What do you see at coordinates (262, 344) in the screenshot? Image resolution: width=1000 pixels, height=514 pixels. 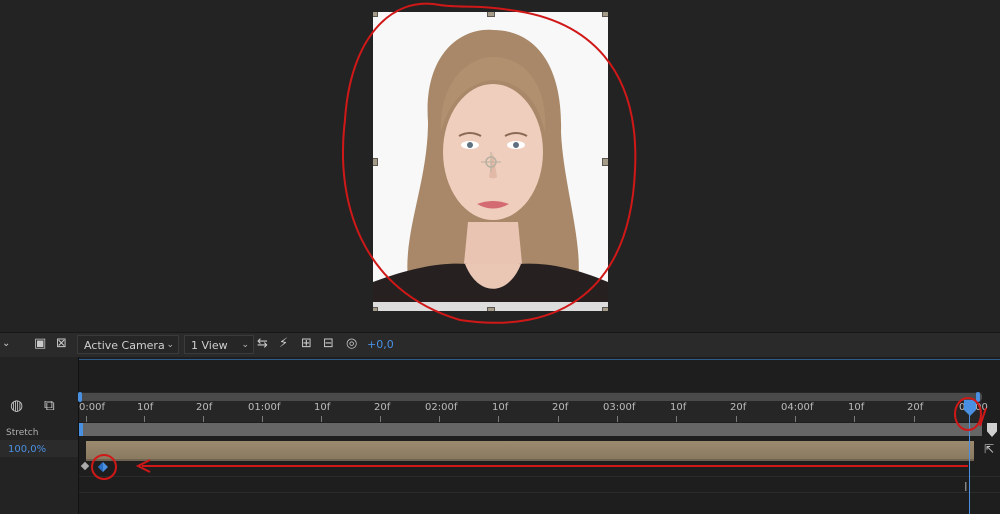 I see `toggle-pixel-aspect-icon: ⇆` at bounding box center [262, 344].